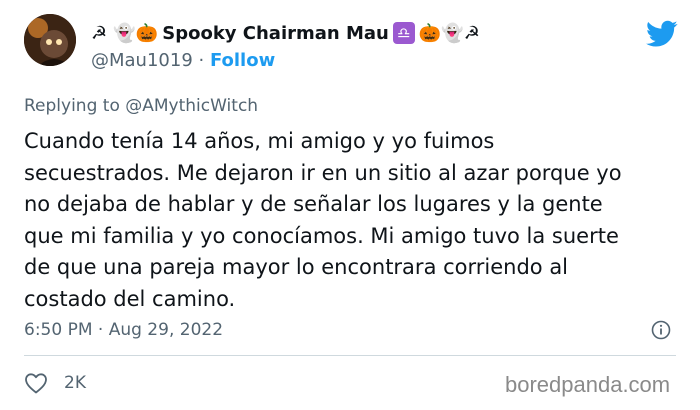  I want to click on display-name-suffix: 🎃👻☭, so click(449, 33).